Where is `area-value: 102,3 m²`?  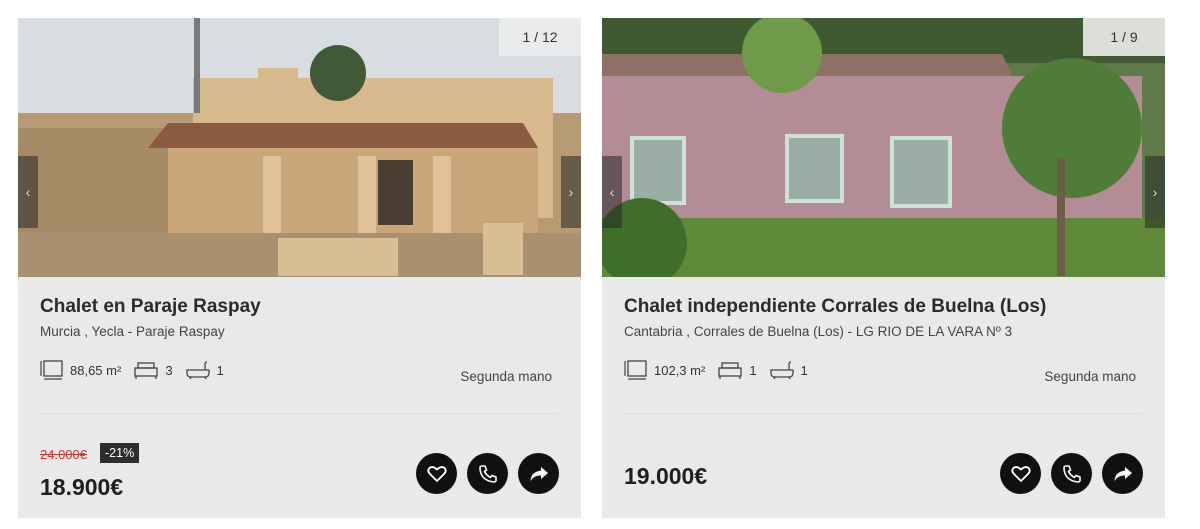 area-value: 102,3 m² is located at coordinates (680, 370).